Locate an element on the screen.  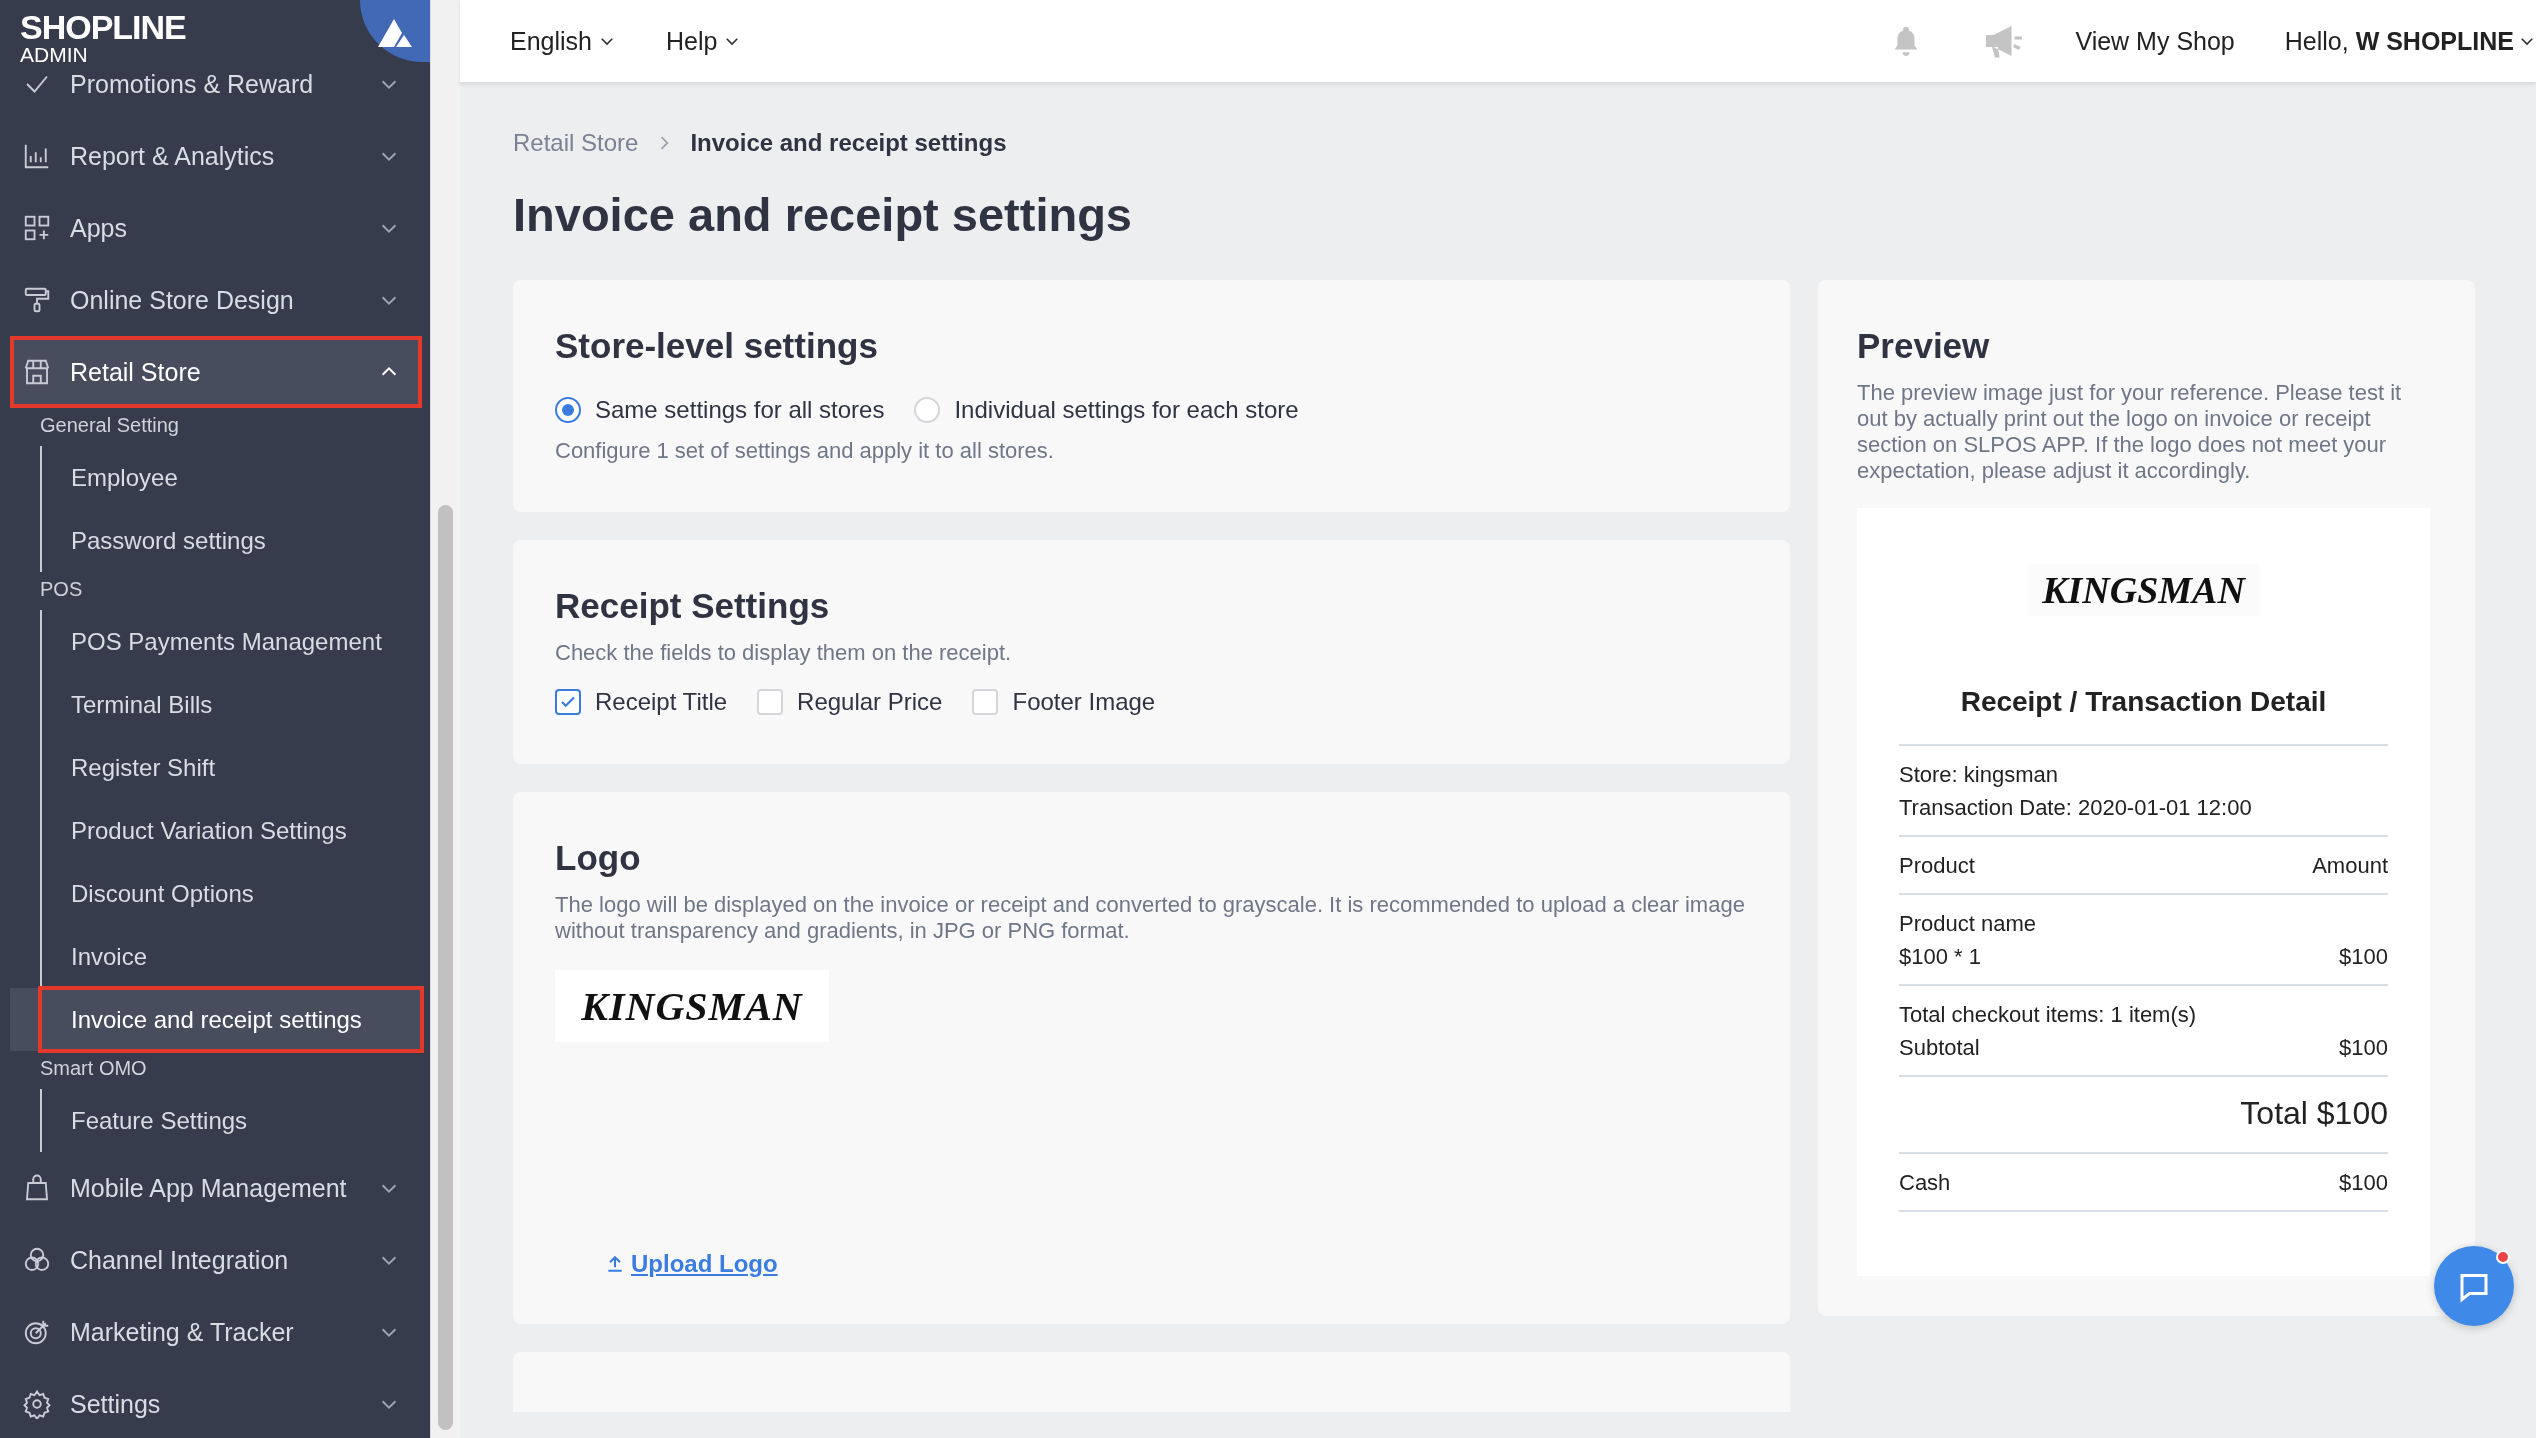
sidebar-section-heading: General Setting is located at coordinates (109, 425).